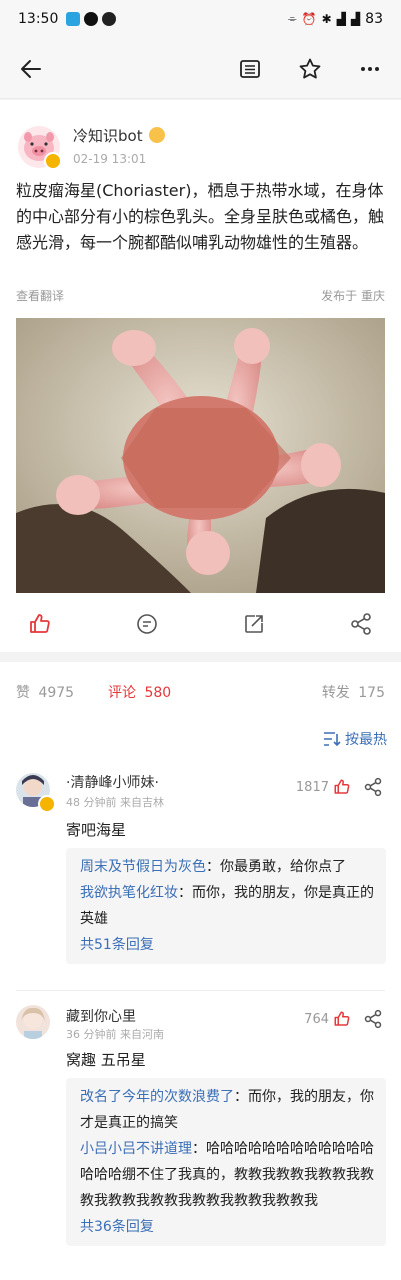  What do you see at coordinates (101, 1016) in the screenshot?
I see `comment-author: 藏到你心里` at bounding box center [101, 1016].